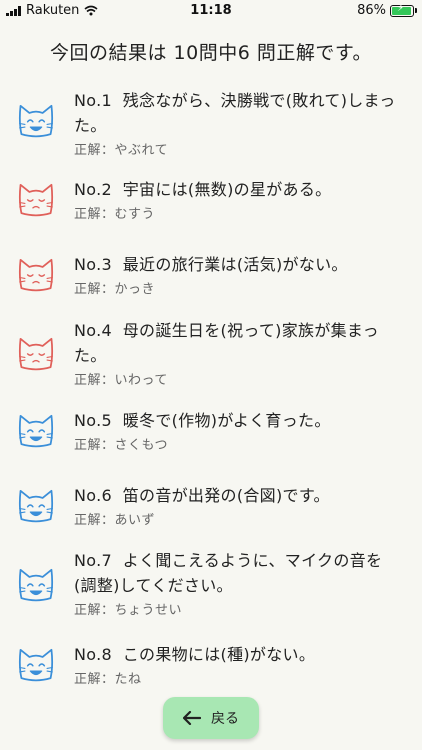  I want to click on question-sentence: よく聞こえるように、マイクの音を(調整)してください。, so click(228, 573).